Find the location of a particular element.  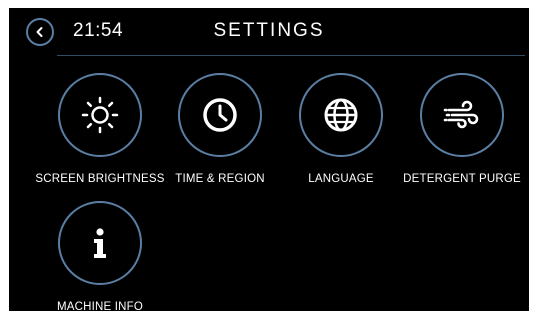

screen-brightness-circle is located at coordinates (100, 115).